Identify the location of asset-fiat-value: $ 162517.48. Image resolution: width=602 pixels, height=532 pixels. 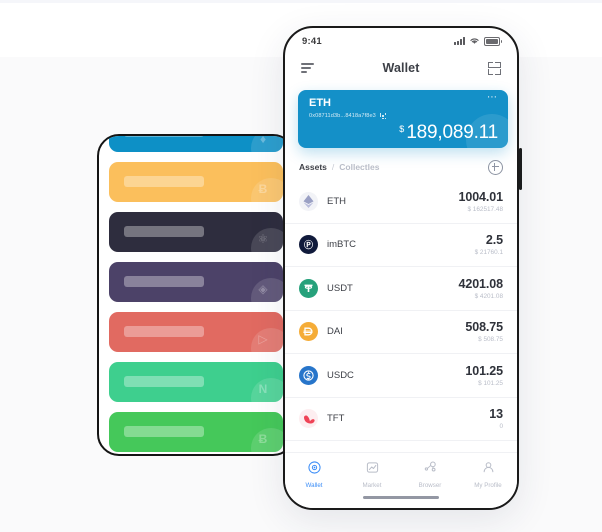
(485, 209).